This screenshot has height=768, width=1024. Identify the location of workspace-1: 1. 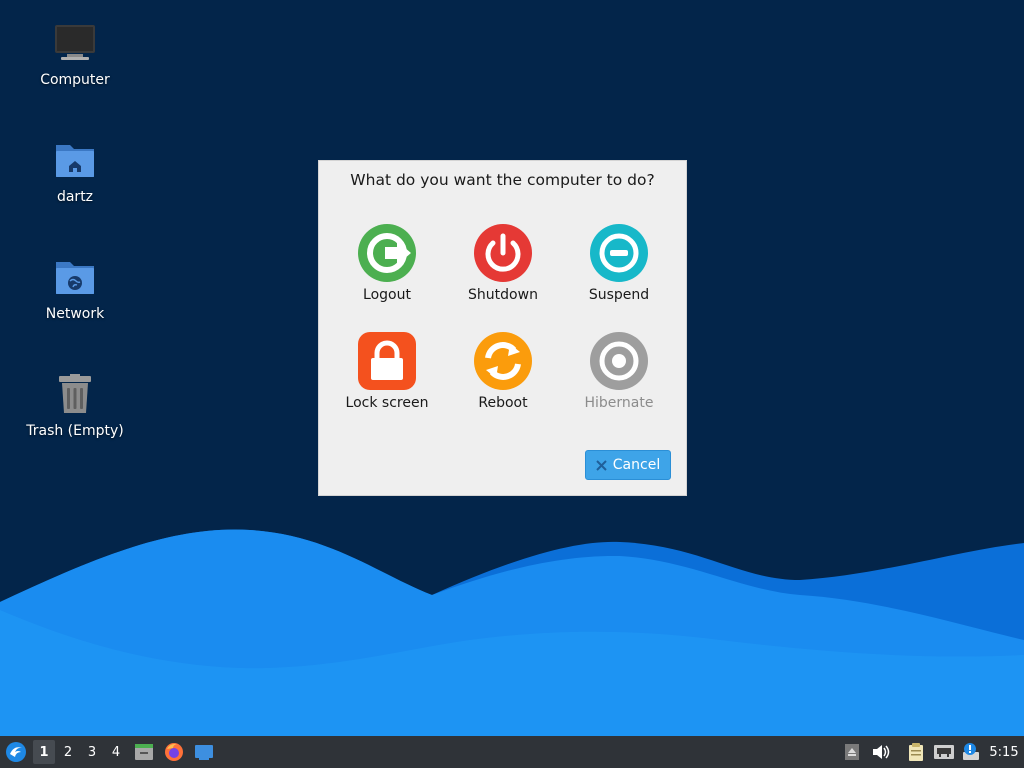
(44, 752).